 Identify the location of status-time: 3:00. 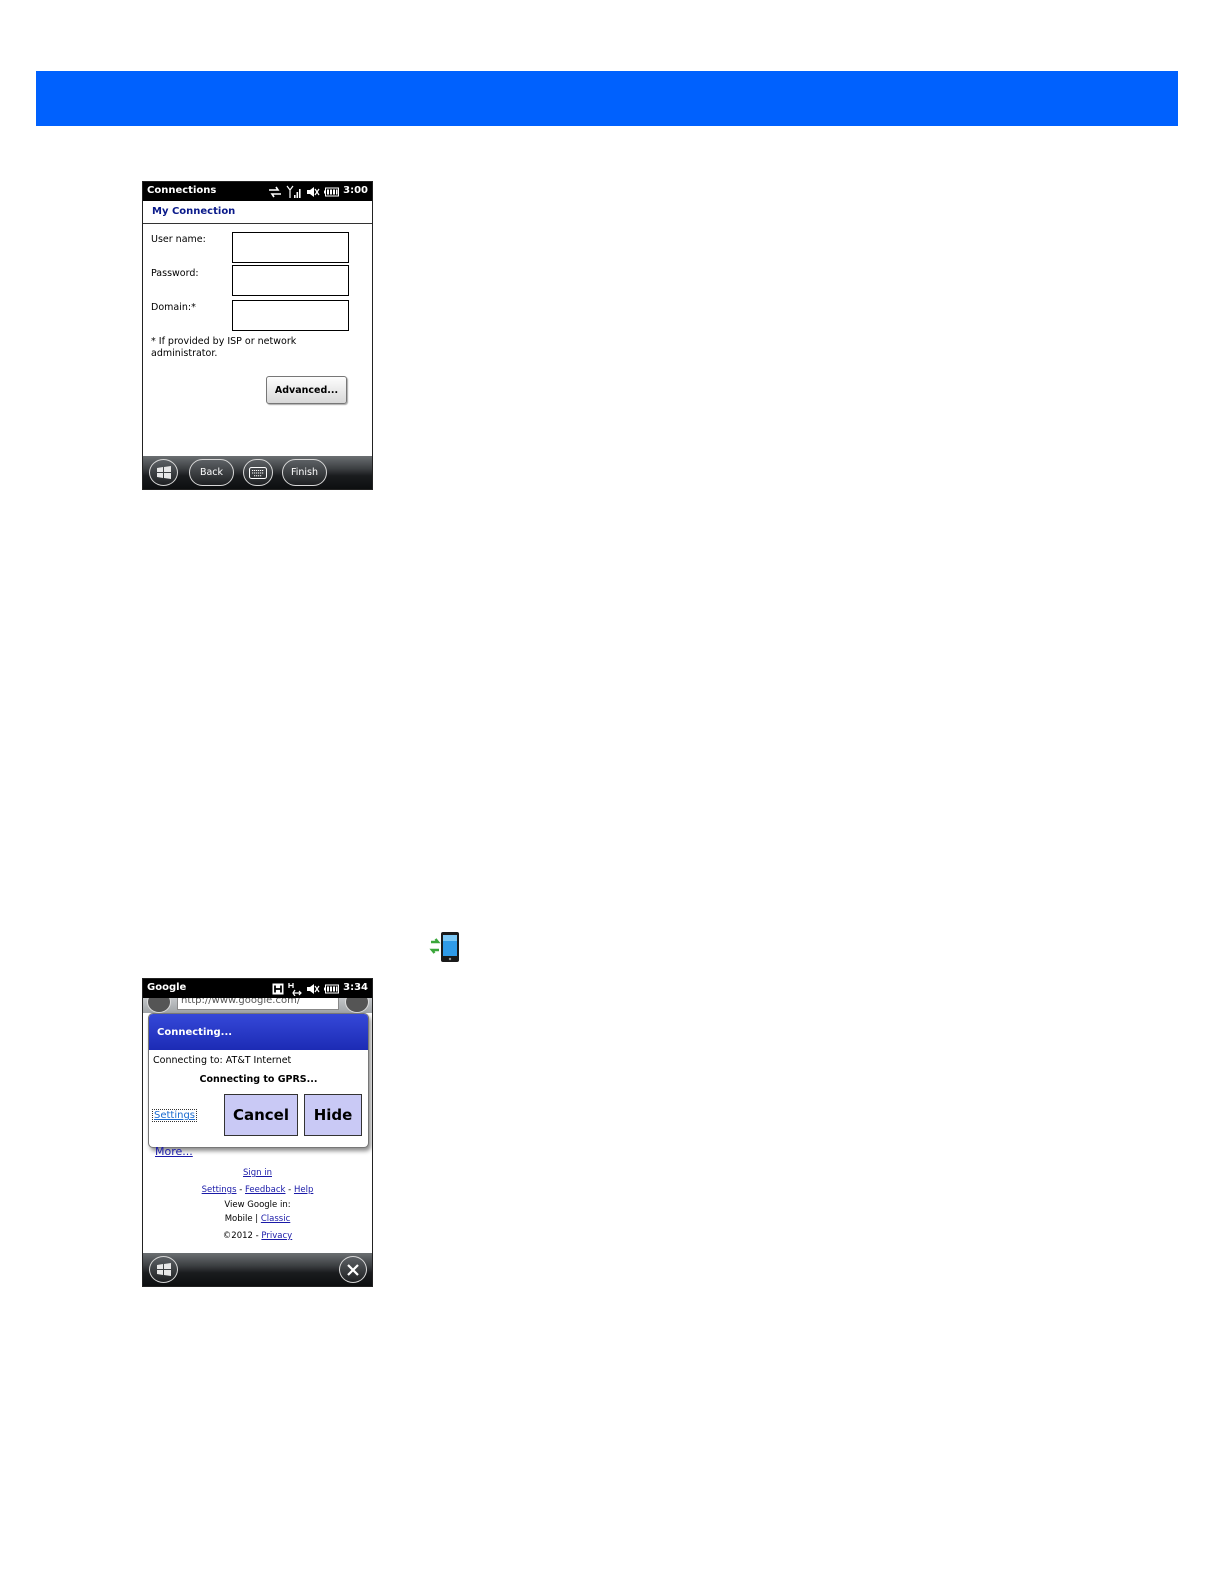
(355, 190).